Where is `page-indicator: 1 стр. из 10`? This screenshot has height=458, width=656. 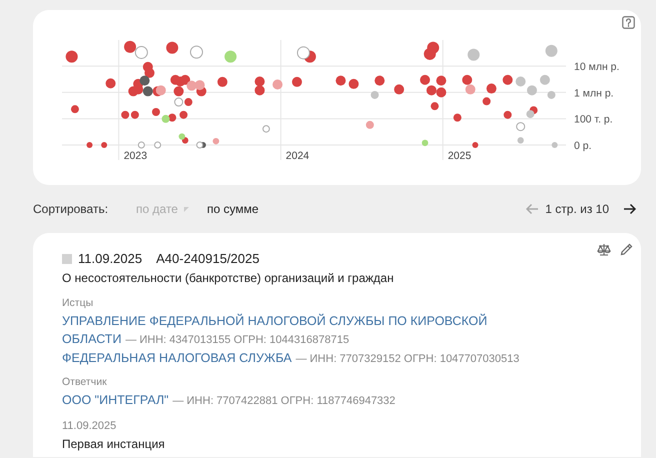
page-indicator: 1 стр. из 10 is located at coordinates (577, 209).